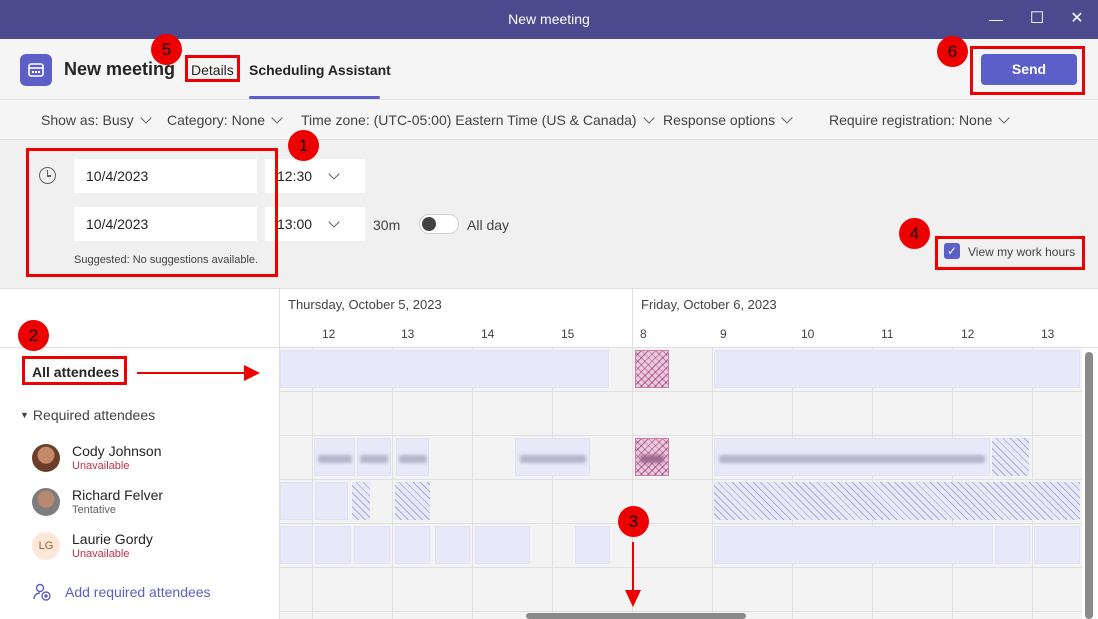 This screenshot has width=1098, height=619. I want to click on maximize-button: ☐, so click(1037, 19).